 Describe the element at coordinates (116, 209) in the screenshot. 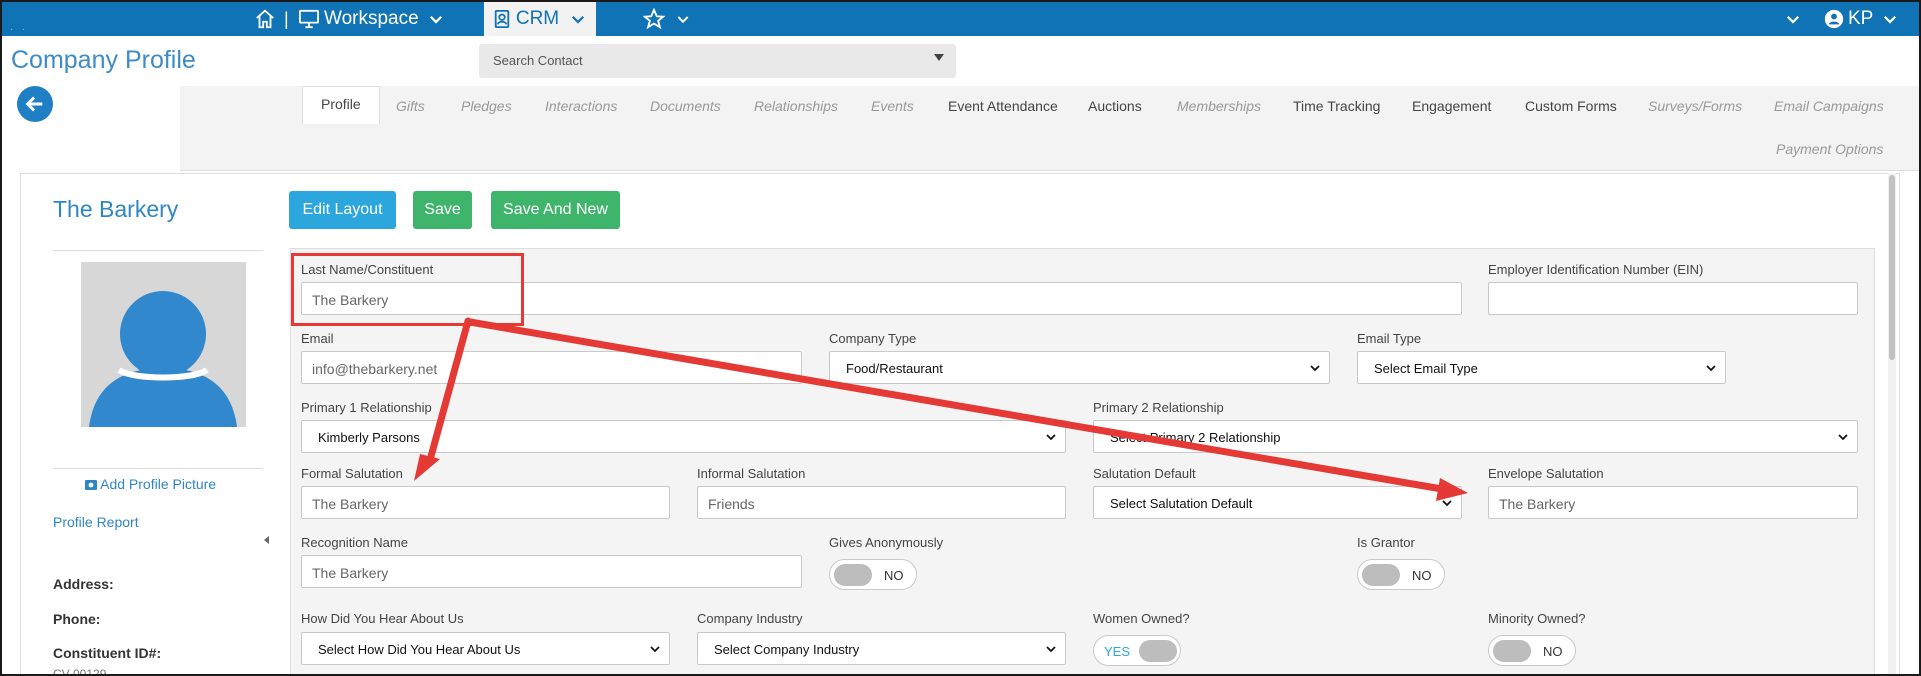

I see `company-name: The Barkery` at that location.